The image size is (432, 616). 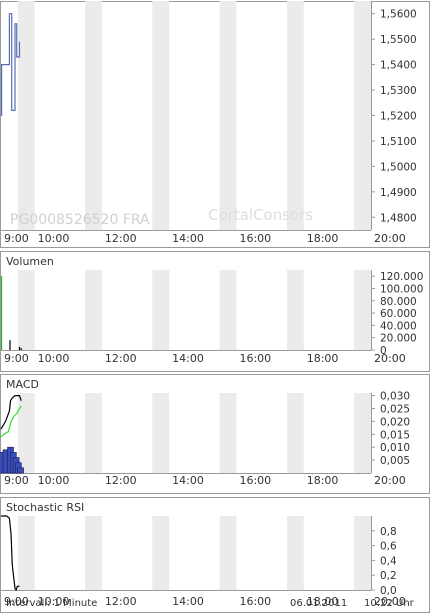 I want to click on y-tick-label: 0,025, so click(x=395, y=409).